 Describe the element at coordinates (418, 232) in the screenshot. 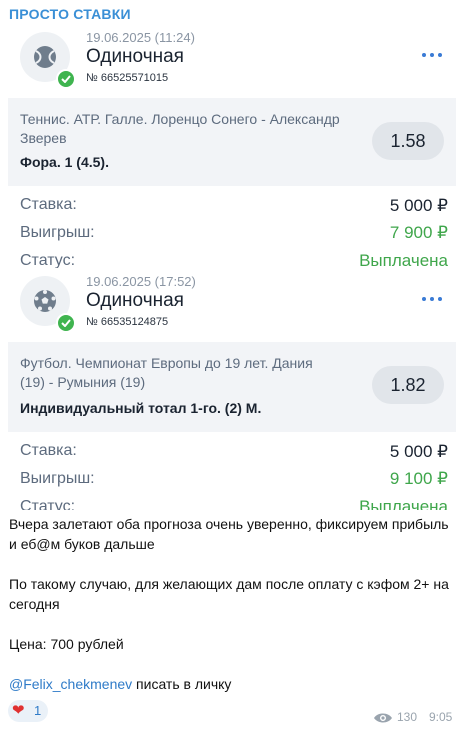

I see `win-value: 7 900 ₽` at that location.